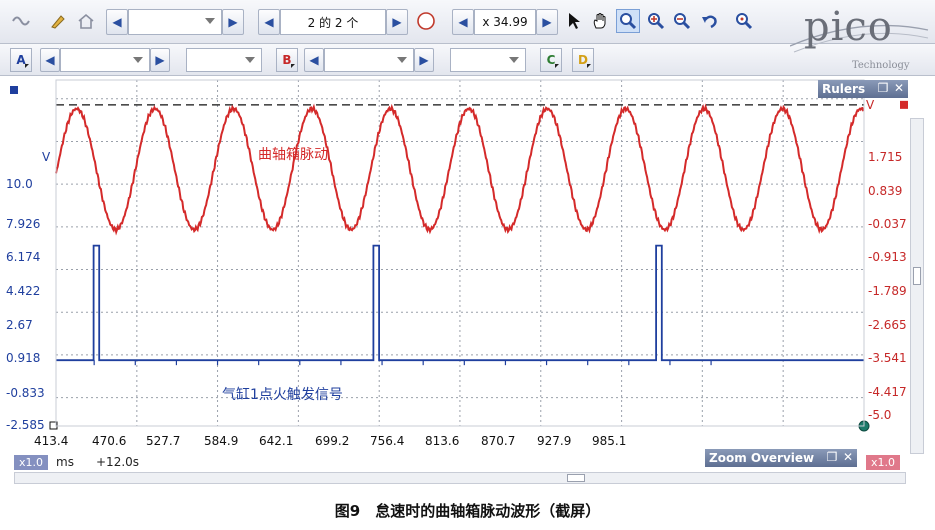  What do you see at coordinates (554, 441) in the screenshot?
I see `time-tick-label: 927.9` at bounding box center [554, 441].